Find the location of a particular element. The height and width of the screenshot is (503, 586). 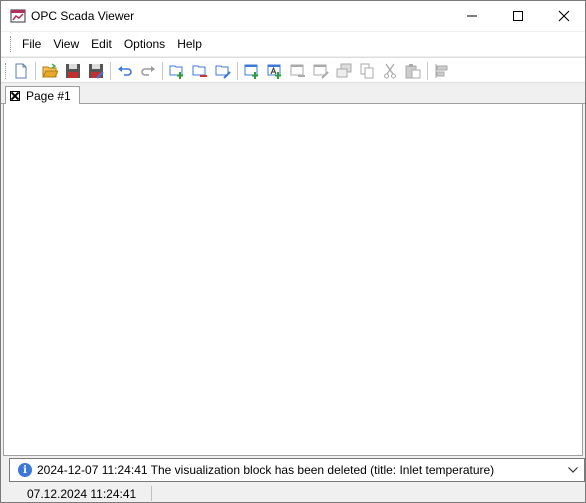

page-tabstrip: Page #1 is located at coordinates (293, 94).